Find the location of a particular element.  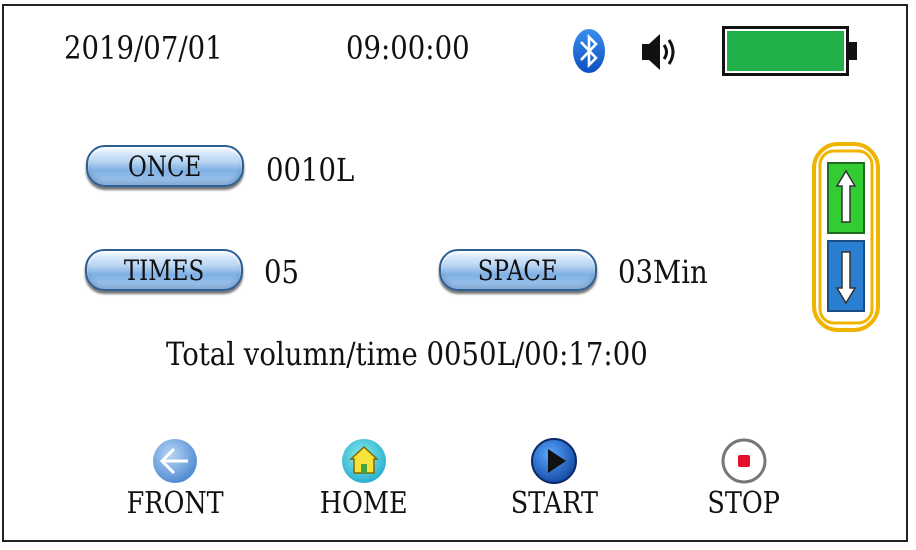

battery-icon is located at coordinates (791, 51).